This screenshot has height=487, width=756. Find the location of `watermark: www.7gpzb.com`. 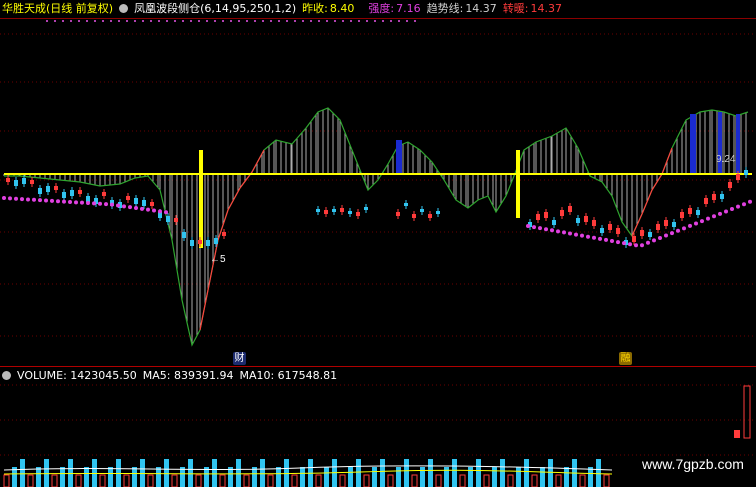

watermark: www.7gpzb.com is located at coordinates (693, 464).